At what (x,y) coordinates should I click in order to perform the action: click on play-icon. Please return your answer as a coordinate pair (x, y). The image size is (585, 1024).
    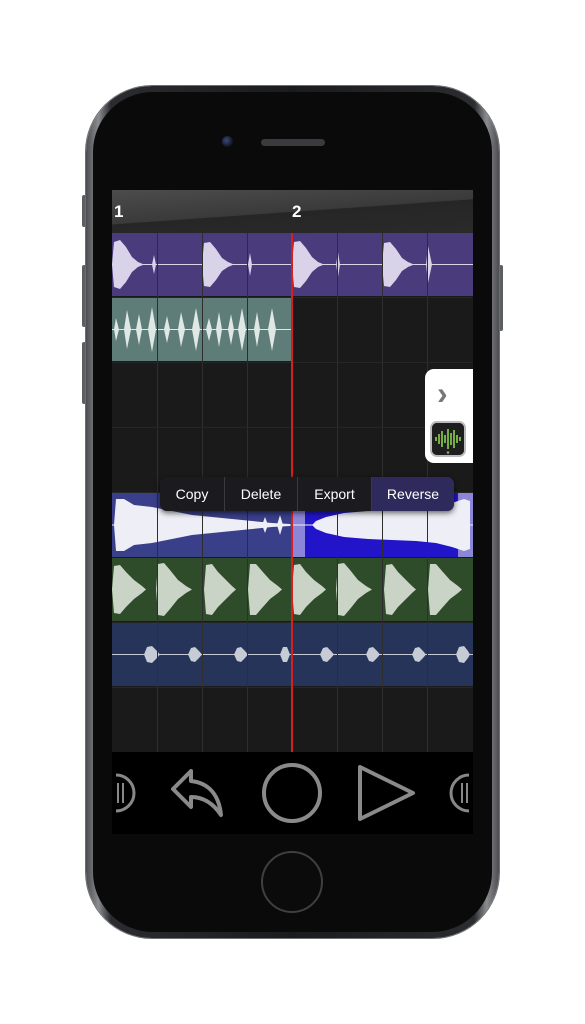
    Looking at the image, I should click on (387, 793).